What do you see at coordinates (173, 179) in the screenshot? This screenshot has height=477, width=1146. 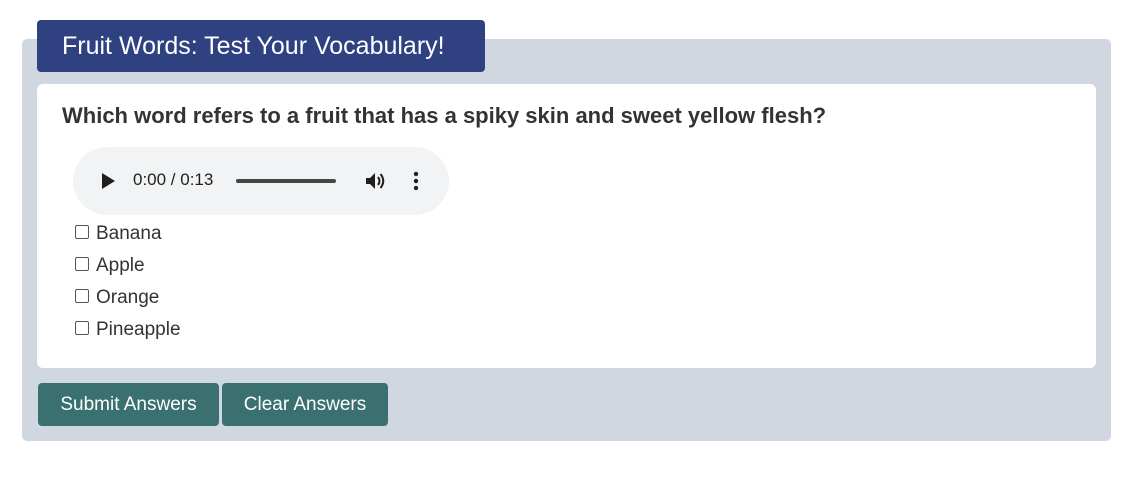 I see `audio-time: 0:00 / 0:13` at bounding box center [173, 179].